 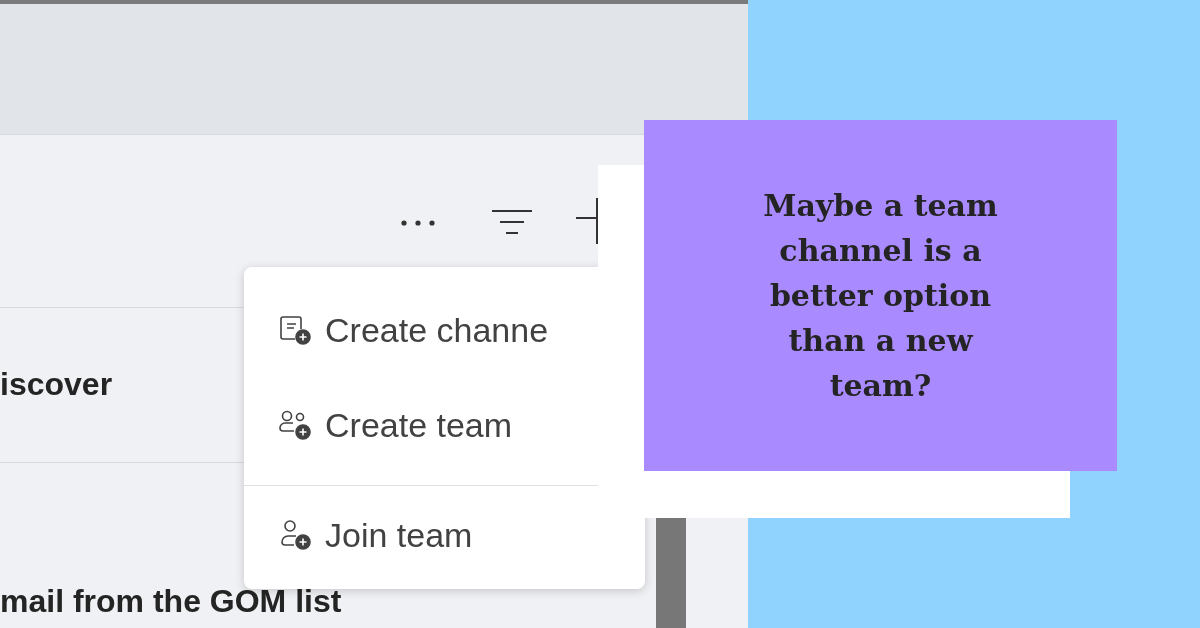 What do you see at coordinates (880, 296) in the screenshot?
I see `callout-text: Maybe a team channel is a better option than a new team?` at bounding box center [880, 296].